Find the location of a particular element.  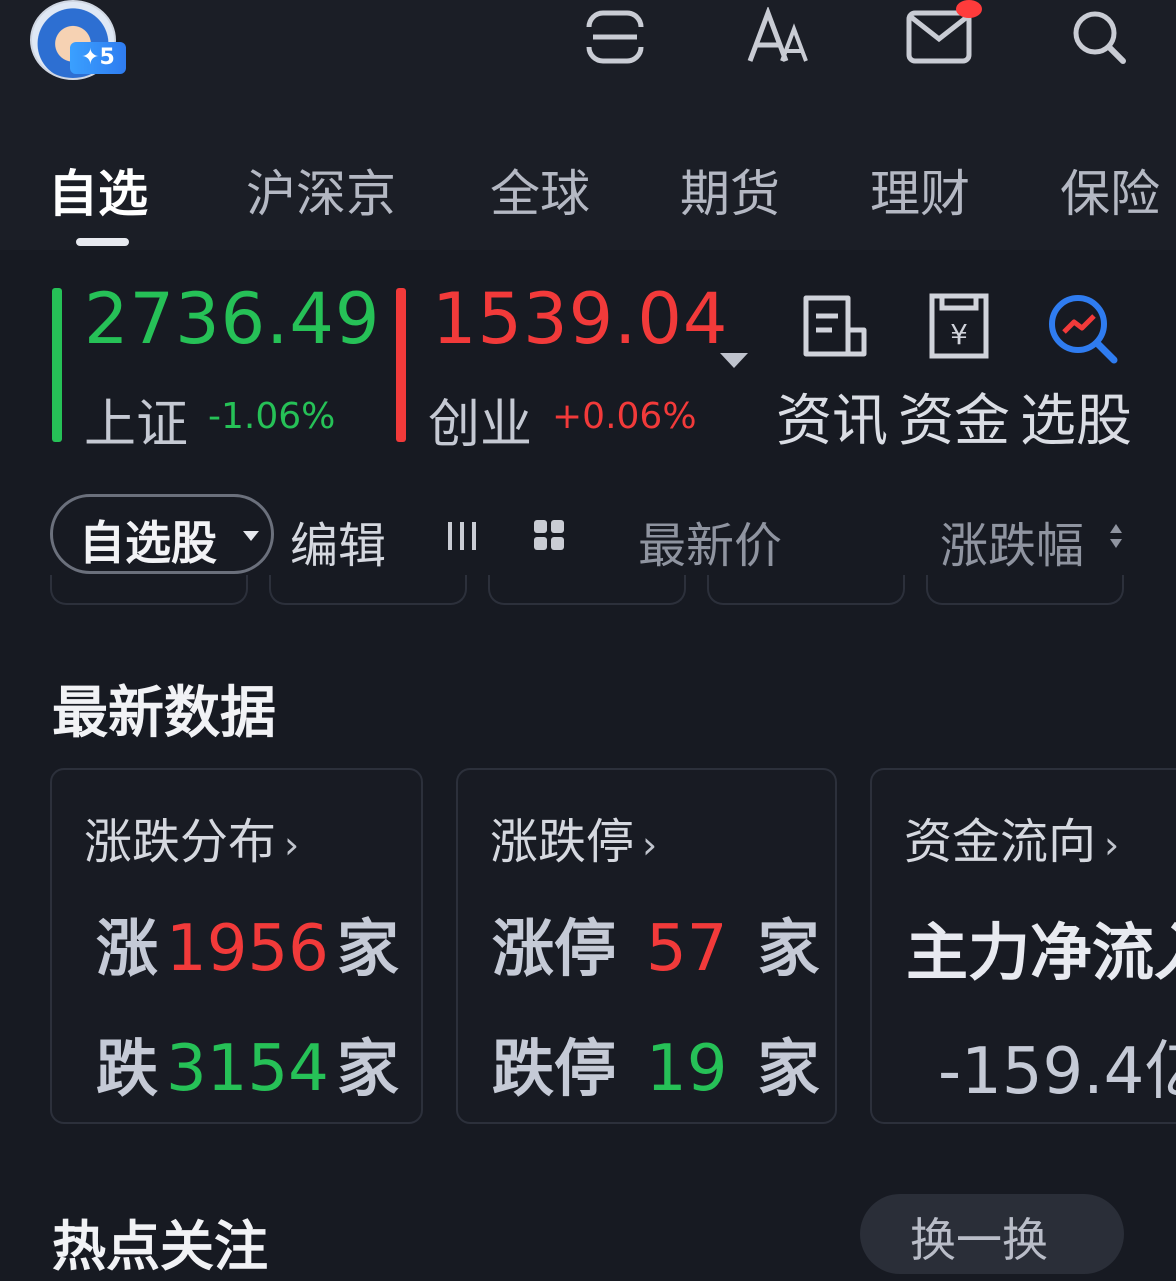

distribution-title: 涨跌分布 is located at coordinates (180, 842).